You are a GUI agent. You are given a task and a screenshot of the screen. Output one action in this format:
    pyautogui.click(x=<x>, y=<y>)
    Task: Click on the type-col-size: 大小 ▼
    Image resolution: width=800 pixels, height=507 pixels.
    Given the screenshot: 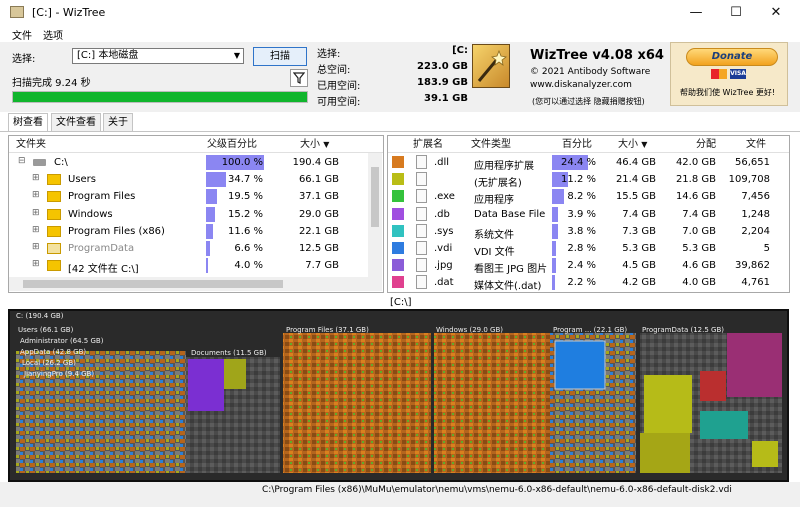 What is the action you would take?
    pyautogui.click(x=632, y=145)
    